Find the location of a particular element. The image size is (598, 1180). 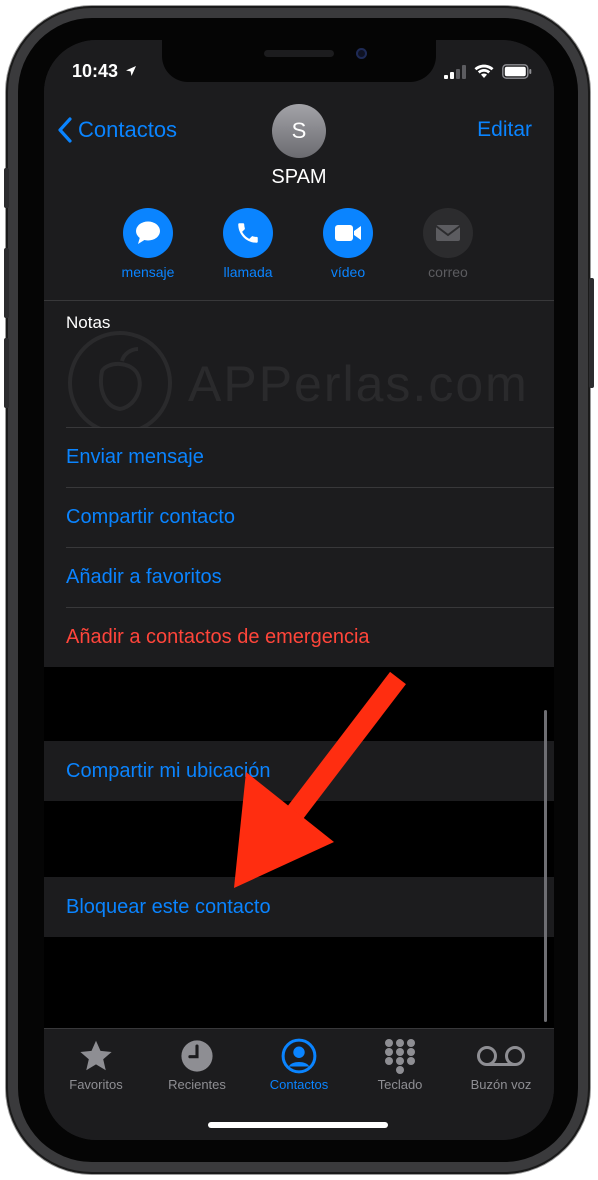

watermark-text: APPerlas.com is located at coordinates (358, 384).